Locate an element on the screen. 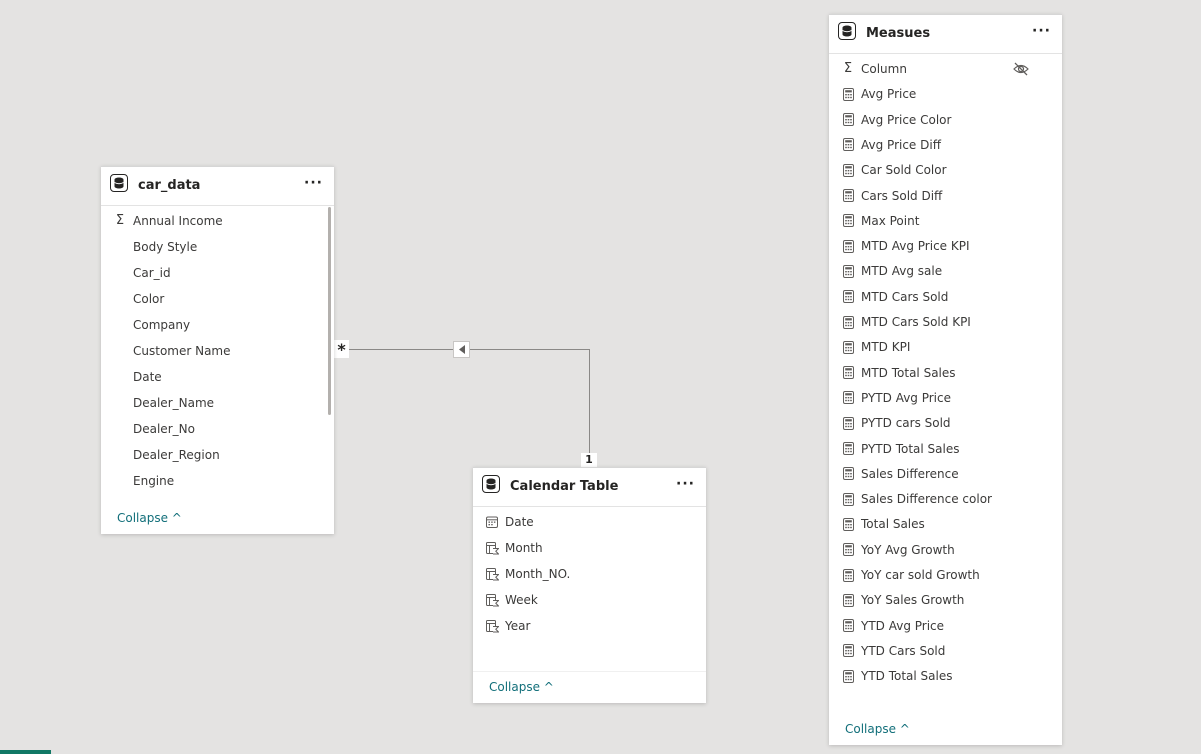  field-label: Avg Price Color is located at coordinates (906, 119).